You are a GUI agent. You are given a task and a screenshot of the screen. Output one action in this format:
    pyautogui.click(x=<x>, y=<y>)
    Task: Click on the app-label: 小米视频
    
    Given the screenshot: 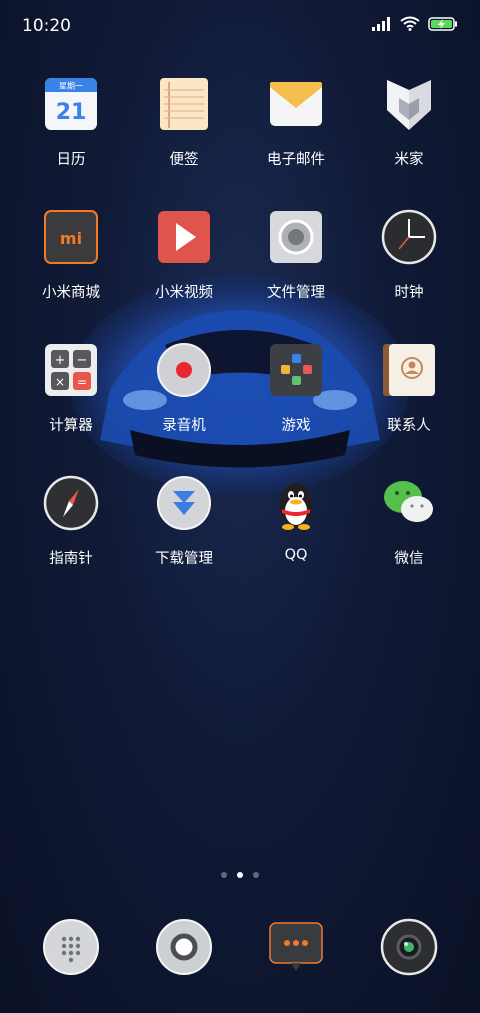 What is the action you would take?
    pyautogui.click(x=184, y=293)
    